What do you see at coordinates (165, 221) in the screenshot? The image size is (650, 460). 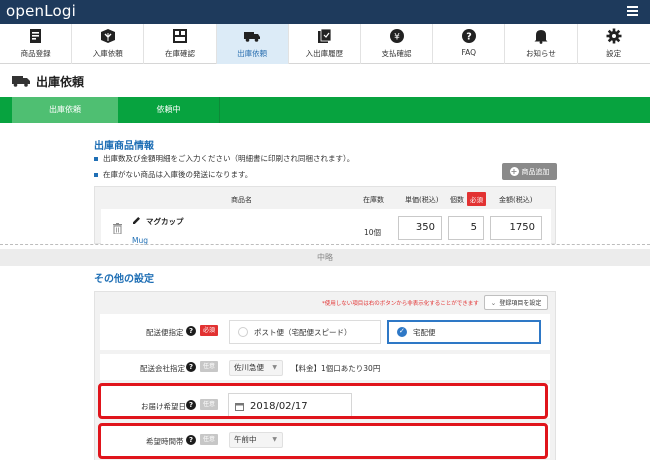 I see `product-name: マグカップ` at bounding box center [165, 221].